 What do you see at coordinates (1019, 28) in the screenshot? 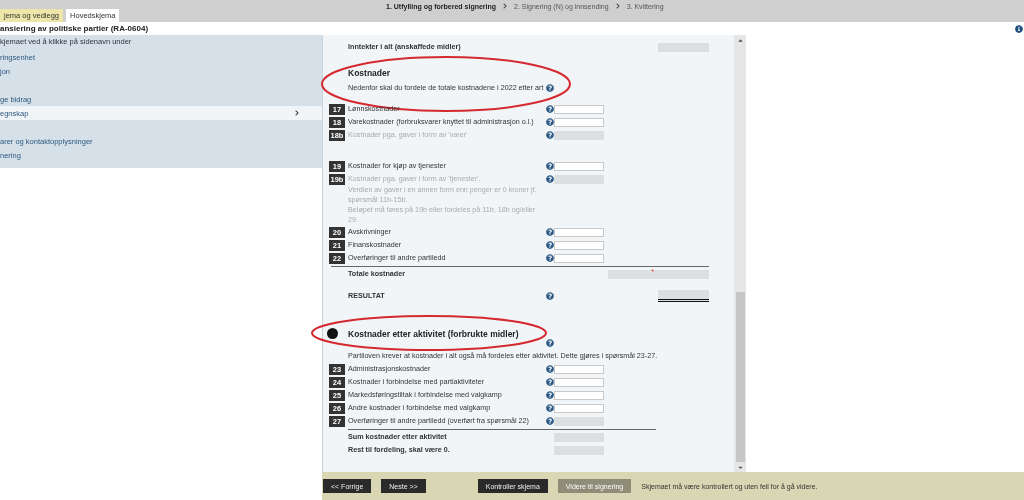
I see `info-icon` at bounding box center [1019, 28].